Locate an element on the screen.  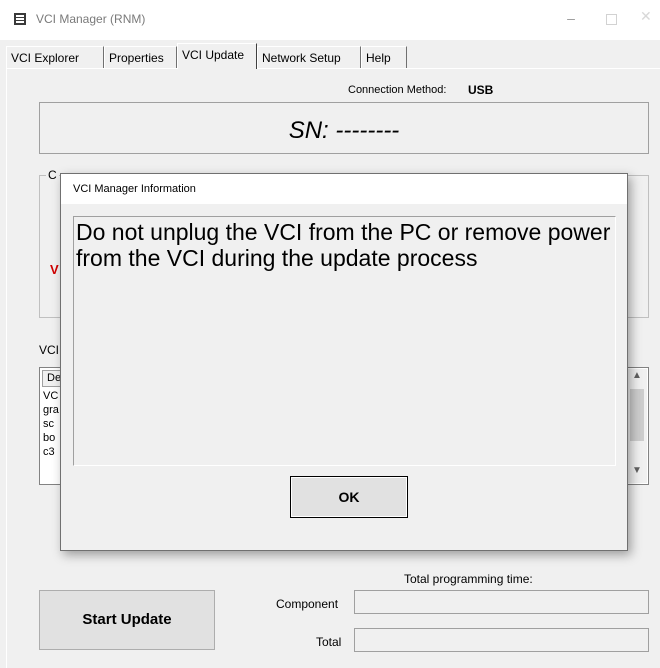
connection-method-value: USB is located at coordinates (481, 90).